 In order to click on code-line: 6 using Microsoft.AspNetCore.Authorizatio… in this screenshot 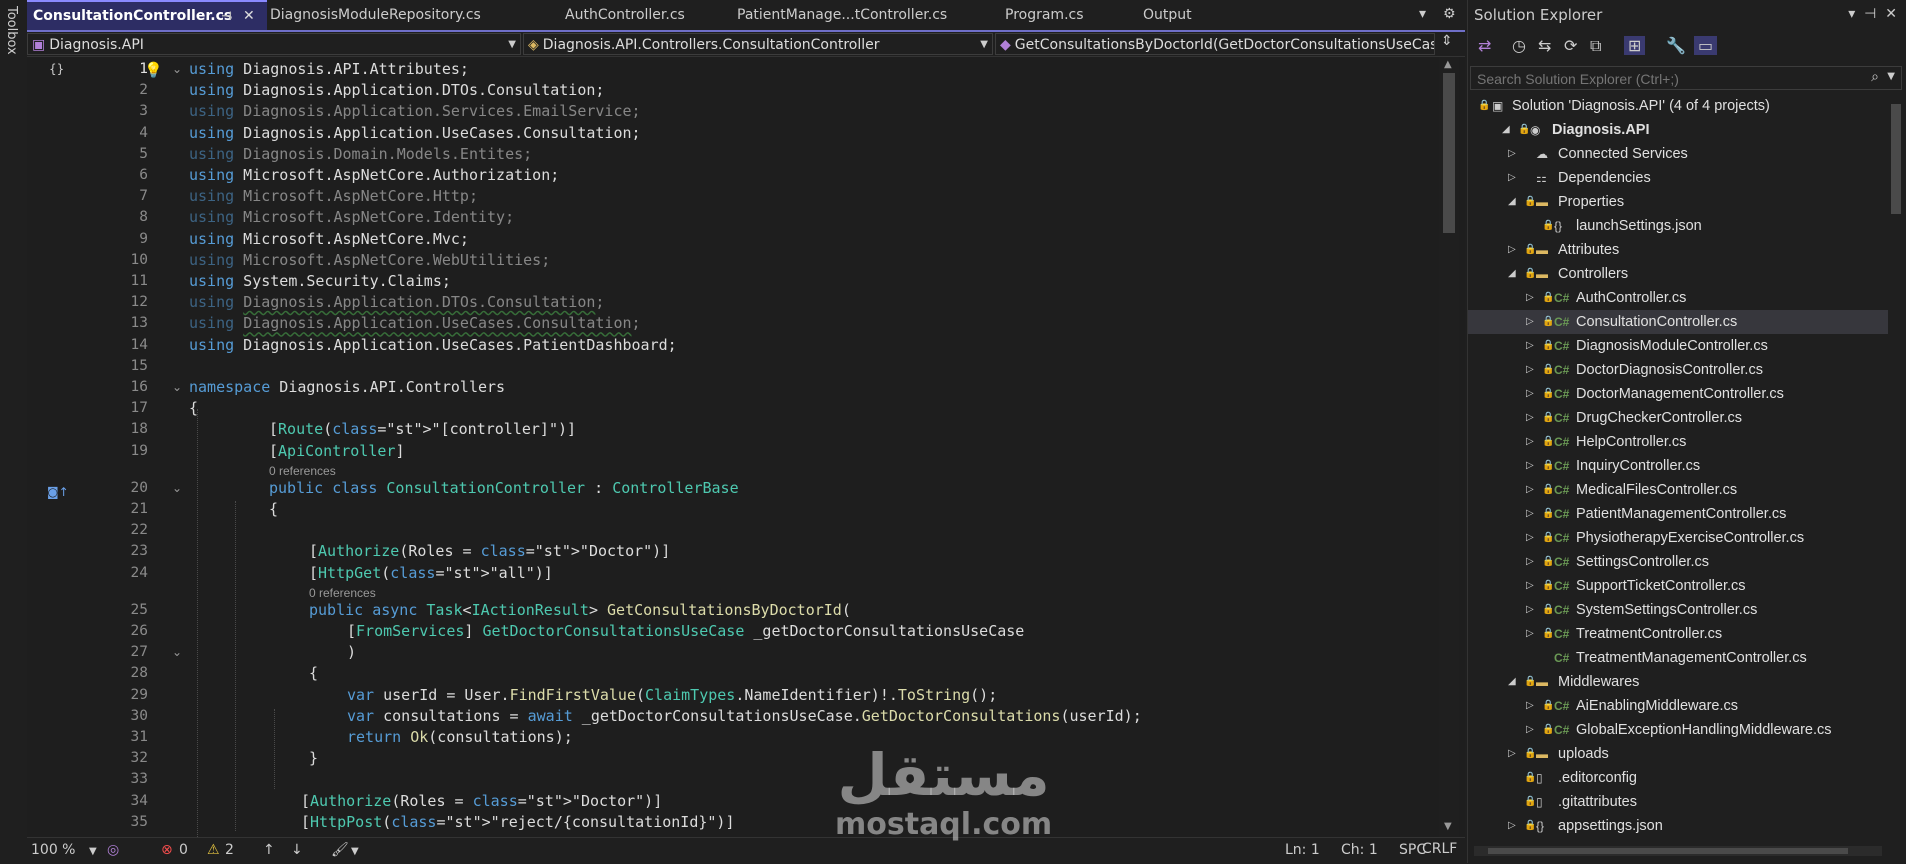, I will do `click(732, 175)`.